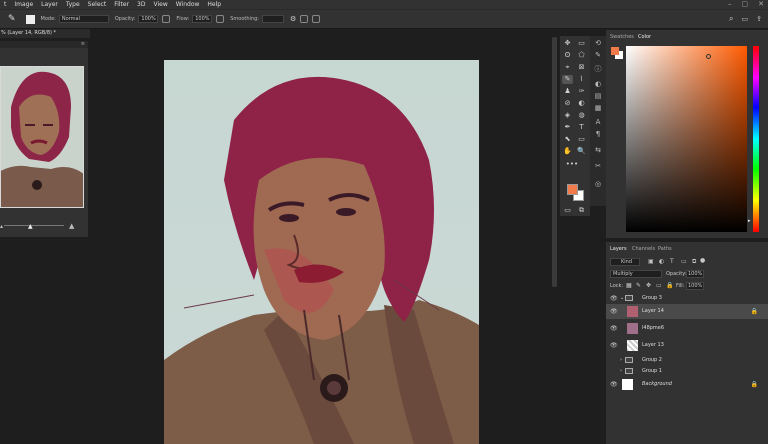  What do you see at coordinates (694, 262) in the screenshot?
I see `filter-smart-icon: ⧉` at bounding box center [694, 262].